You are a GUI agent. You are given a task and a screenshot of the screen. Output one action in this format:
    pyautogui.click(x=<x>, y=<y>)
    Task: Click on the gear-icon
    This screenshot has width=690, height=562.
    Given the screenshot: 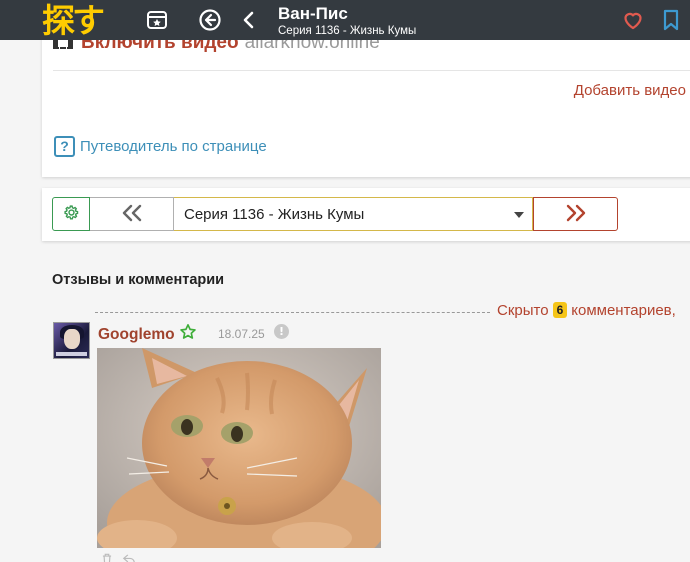 What is the action you would take?
    pyautogui.click(x=71, y=214)
    